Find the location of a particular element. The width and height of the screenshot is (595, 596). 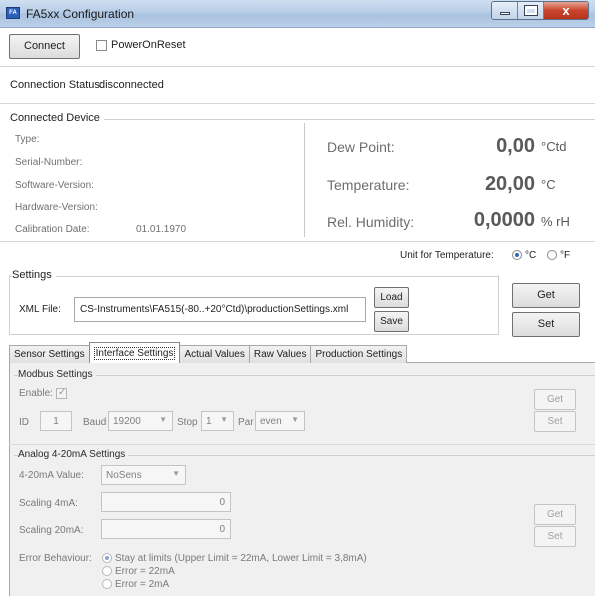

unit-temperature-label: Unit for Temperature: is located at coordinates (447, 255).